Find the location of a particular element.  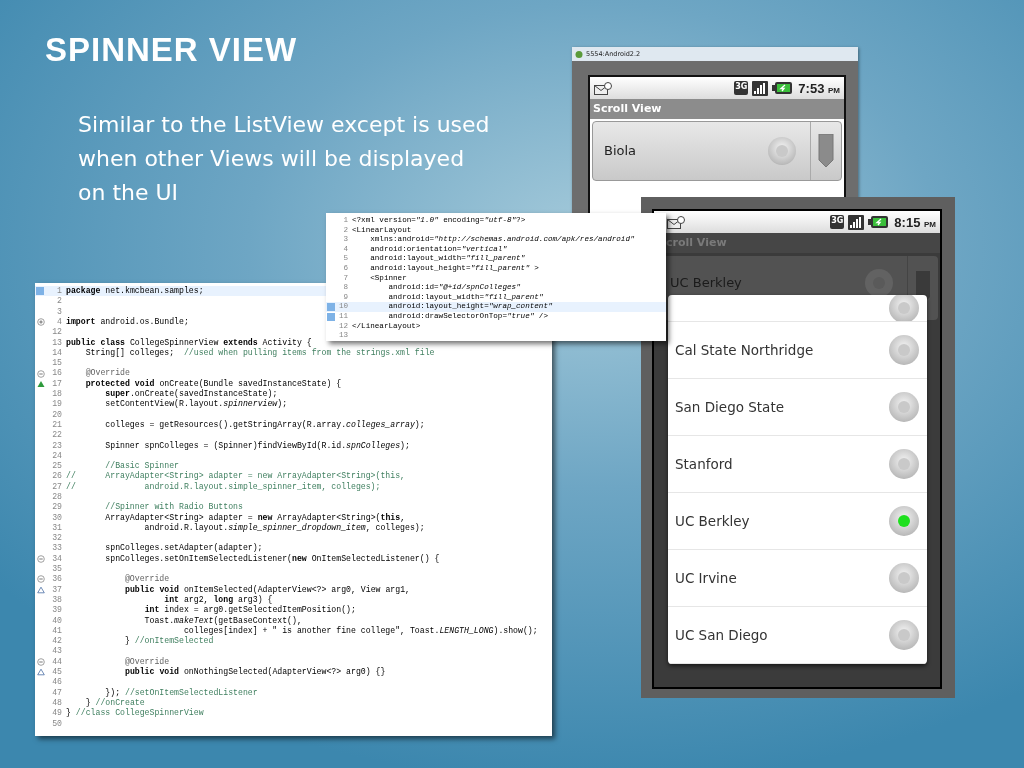

code-line: //Spinner with Radio Buttons is located at coordinates (173, 507).